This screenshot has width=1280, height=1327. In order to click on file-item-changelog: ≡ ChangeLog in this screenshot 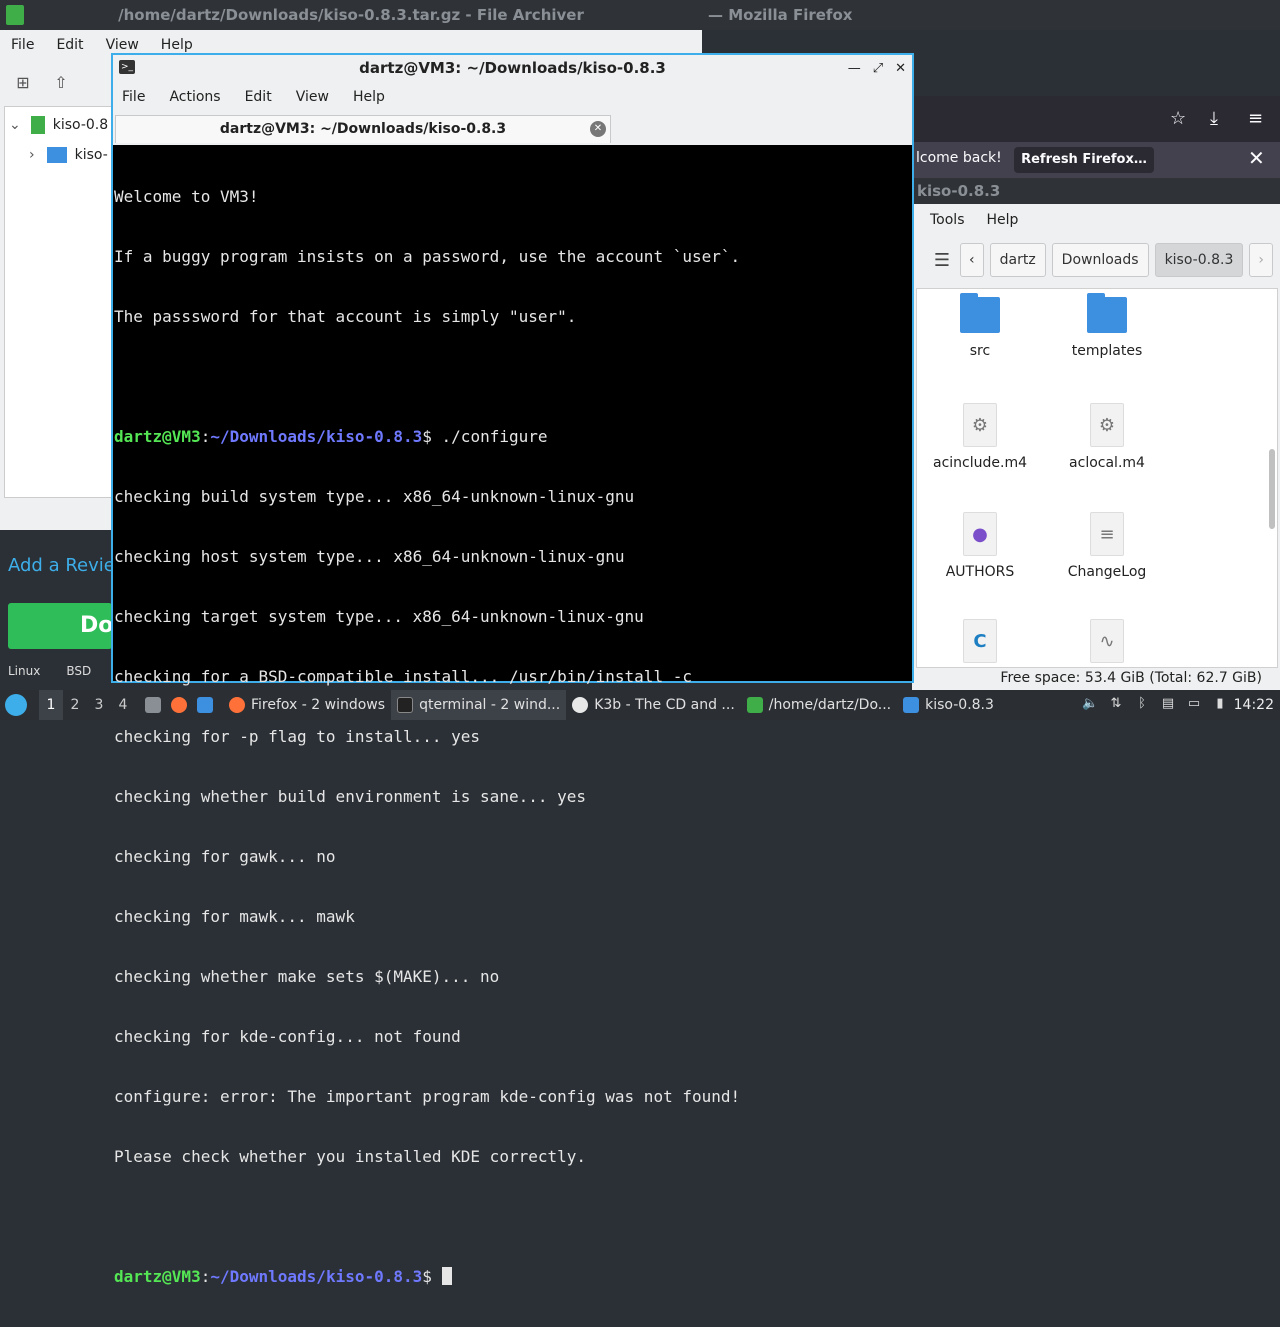, I will do `click(1107, 546)`.